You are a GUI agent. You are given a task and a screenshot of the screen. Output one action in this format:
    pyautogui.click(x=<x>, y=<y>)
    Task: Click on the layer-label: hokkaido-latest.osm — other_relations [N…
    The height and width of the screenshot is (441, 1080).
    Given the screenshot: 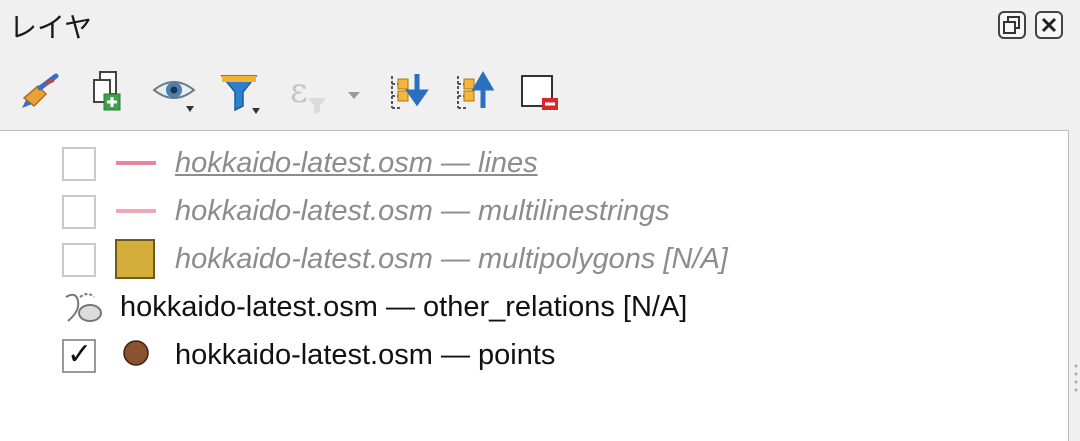 What is the action you would take?
    pyautogui.click(x=404, y=307)
    